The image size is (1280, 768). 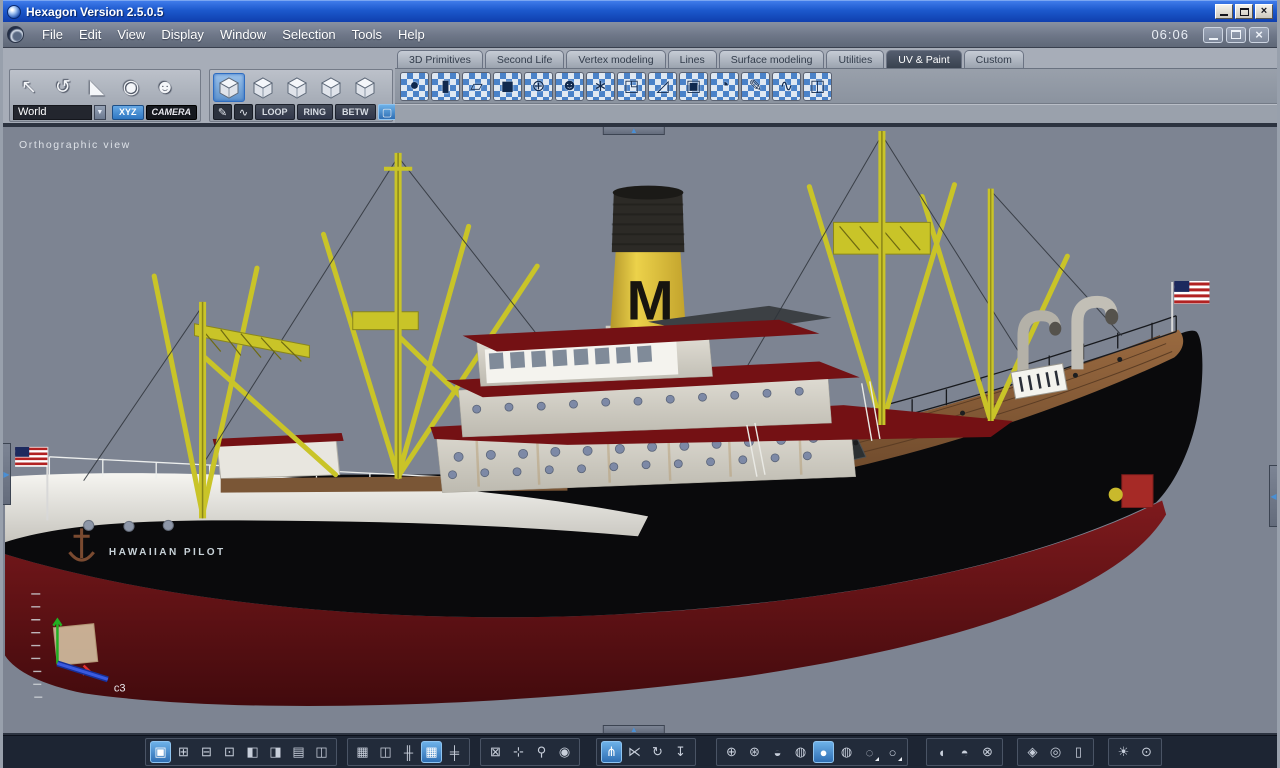 What do you see at coordinates (222, 112) in the screenshot?
I see `paint-select-icon: ✎` at bounding box center [222, 112].